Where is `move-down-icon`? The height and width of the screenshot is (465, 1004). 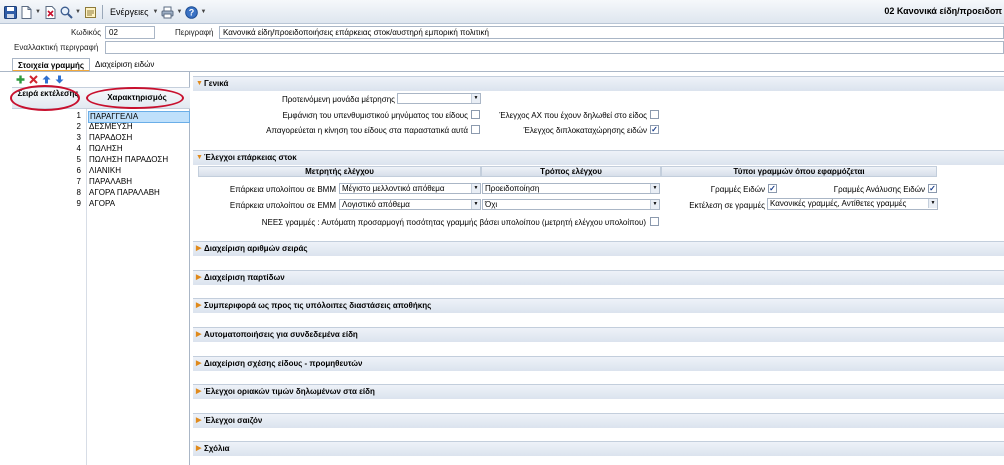
move-down-icon is located at coordinates (59, 79).